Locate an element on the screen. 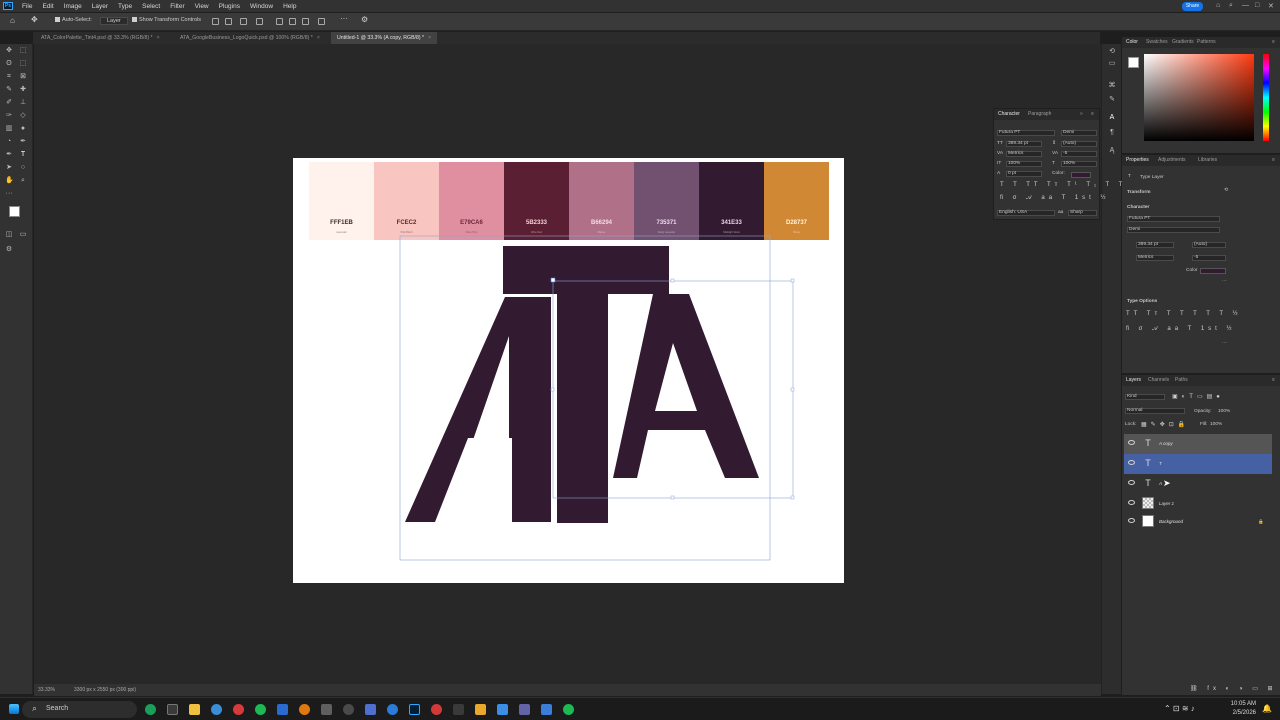  baseline-input: 0 pt is located at coordinates (1024, 174).